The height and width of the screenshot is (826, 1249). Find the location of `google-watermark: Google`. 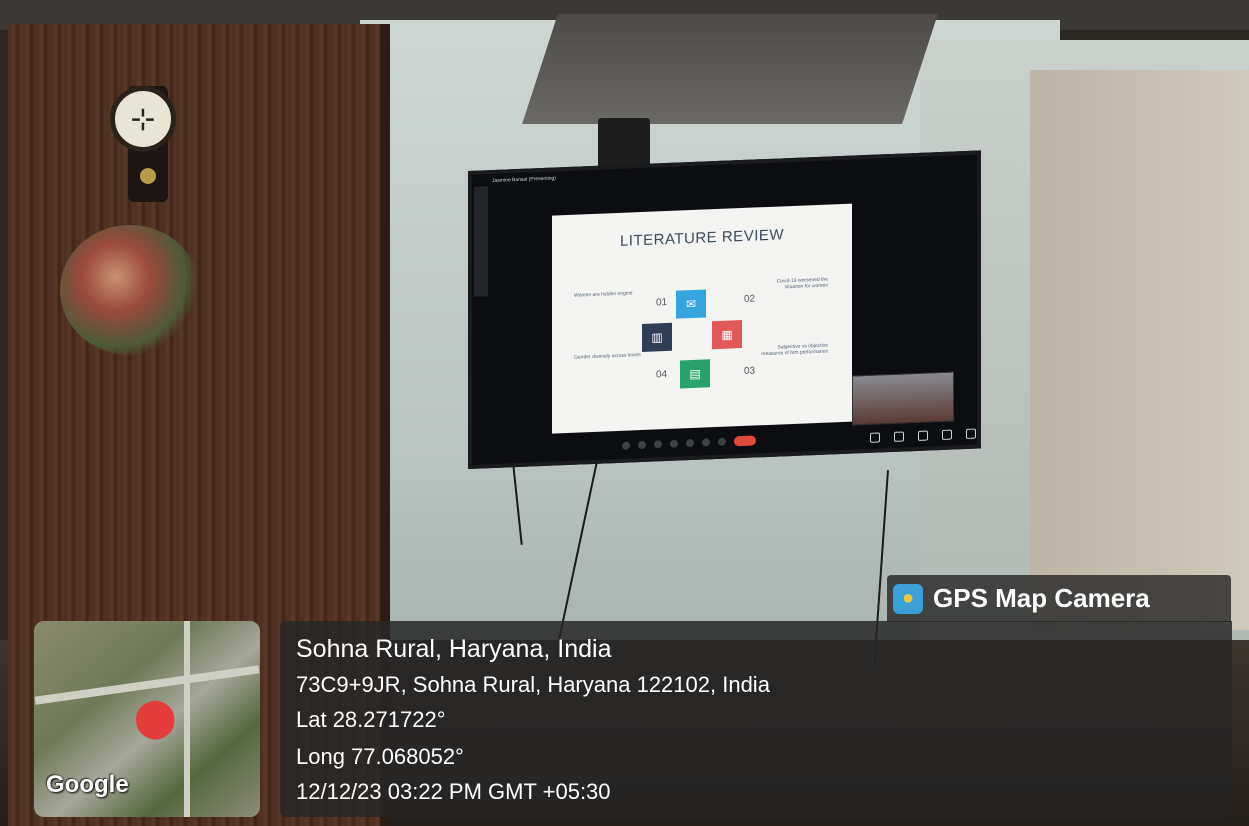

google-watermark: Google is located at coordinates (87, 784).